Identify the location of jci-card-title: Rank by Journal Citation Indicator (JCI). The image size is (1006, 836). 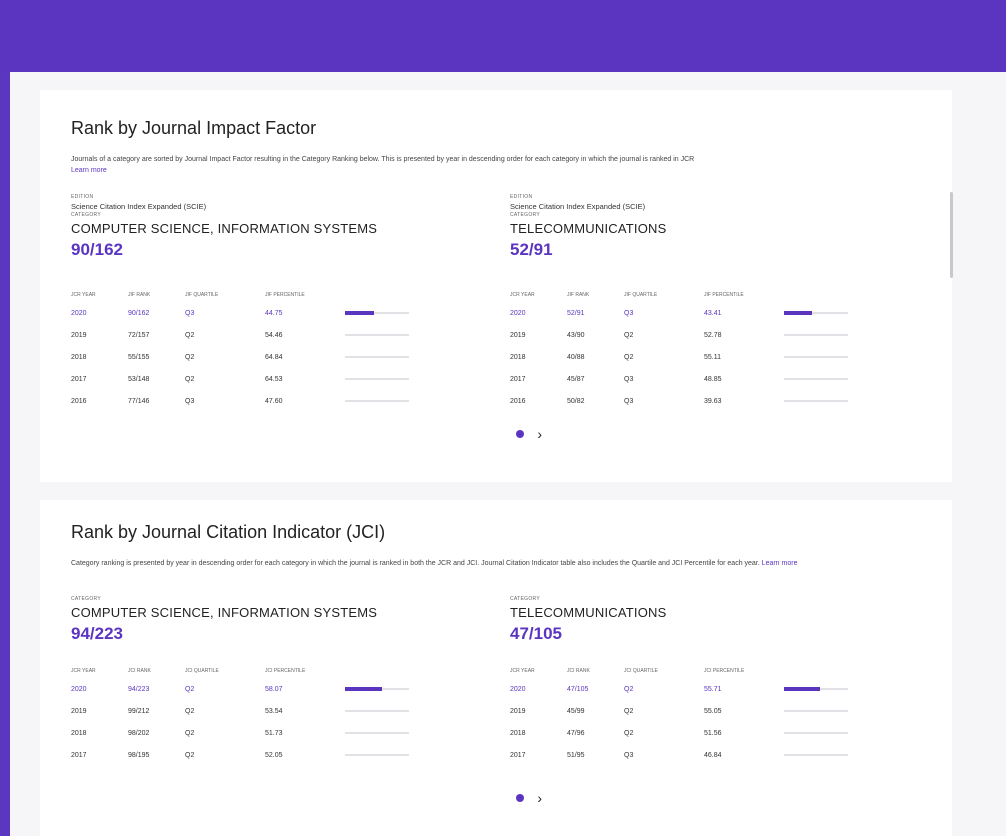
(228, 532).